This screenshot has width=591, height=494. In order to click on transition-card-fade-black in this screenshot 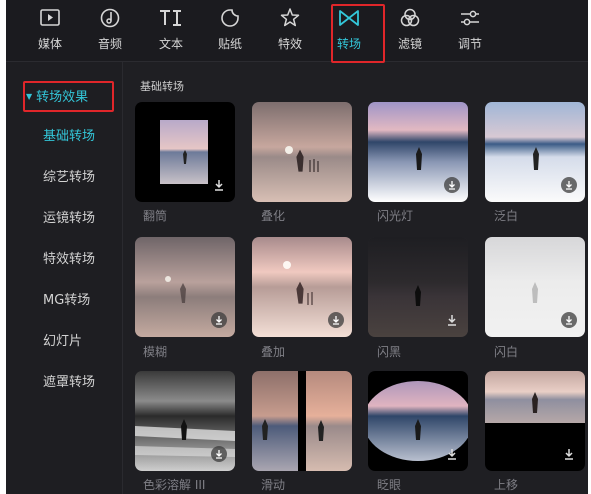, I will do `click(418, 287)`.